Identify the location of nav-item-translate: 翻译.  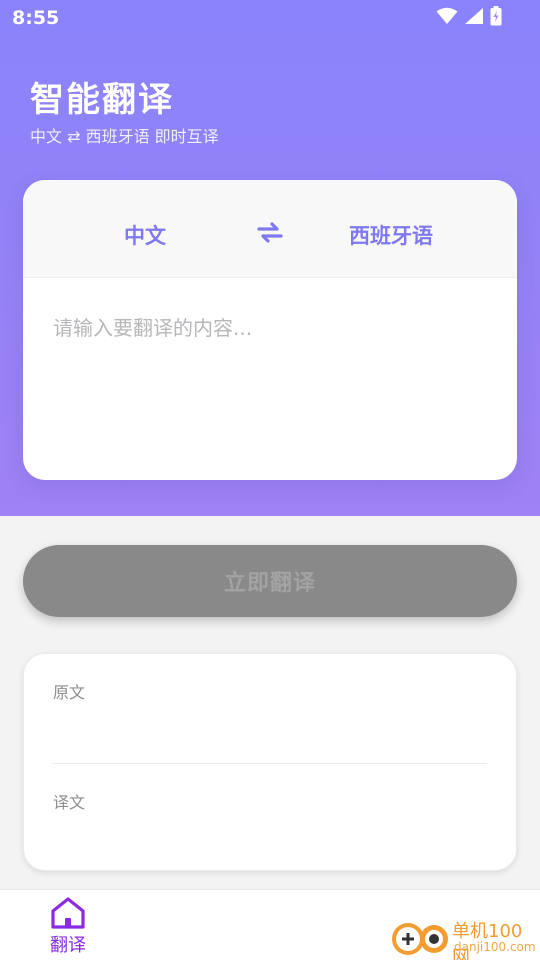
(68, 926).